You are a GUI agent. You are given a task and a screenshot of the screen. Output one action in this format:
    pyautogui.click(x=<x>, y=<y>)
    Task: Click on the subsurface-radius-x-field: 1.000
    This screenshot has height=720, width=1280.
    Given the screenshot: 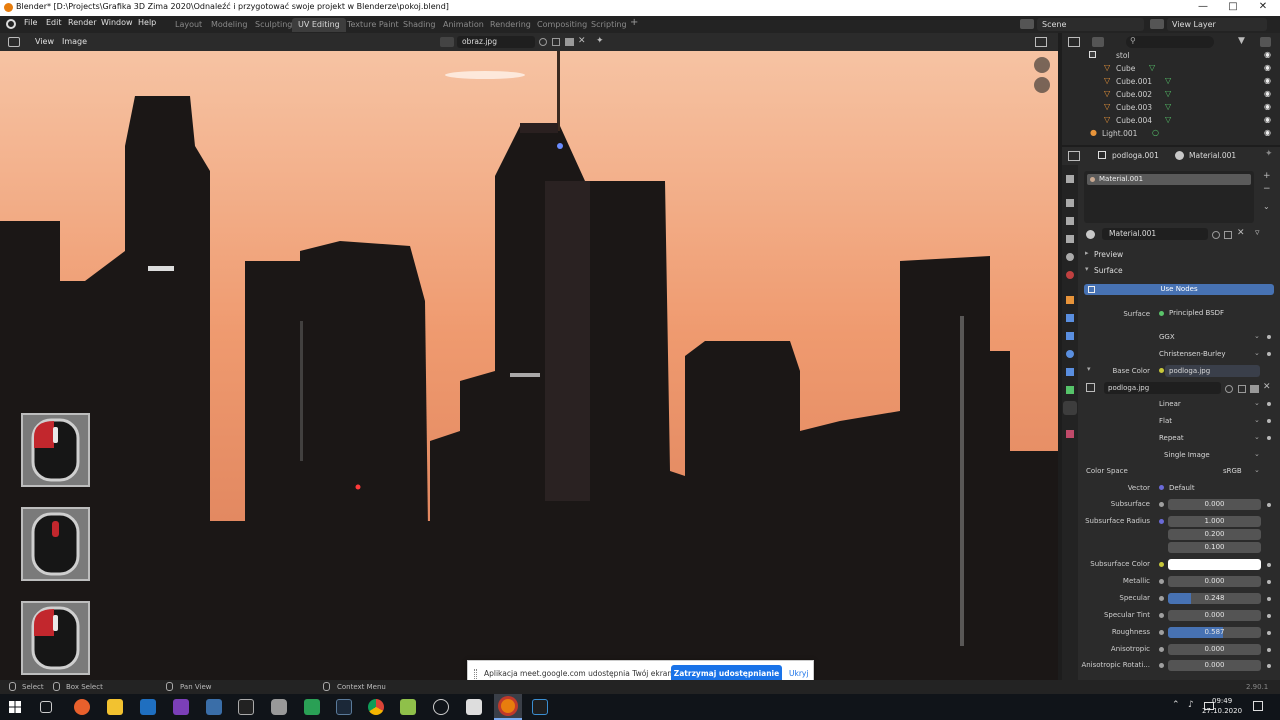 What is the action you would take?
    pyautogui.click(x=1214, y=521)
    